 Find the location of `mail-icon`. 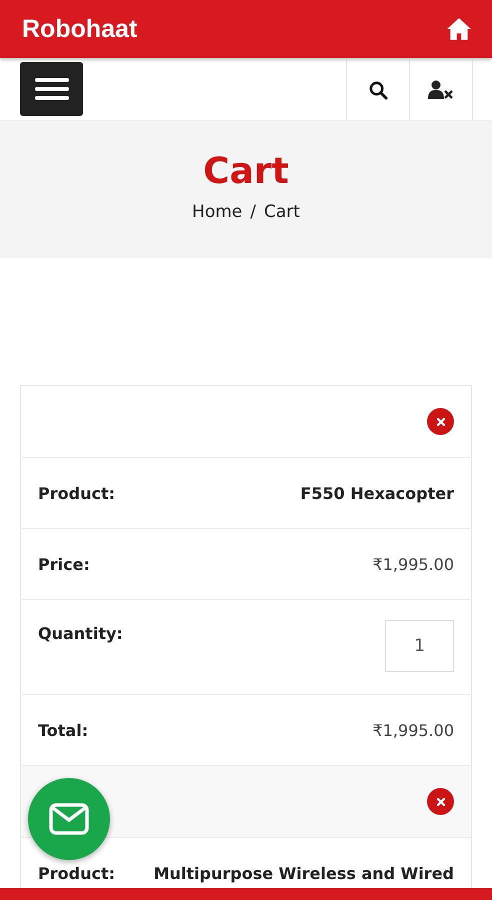

mail-icon is located at coordinates (69, 819).